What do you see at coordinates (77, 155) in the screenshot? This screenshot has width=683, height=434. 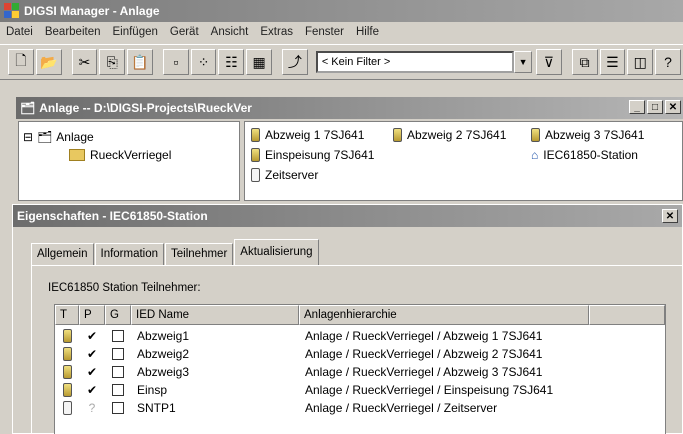 I see `folder-icon` at bounding box center [77, 155].